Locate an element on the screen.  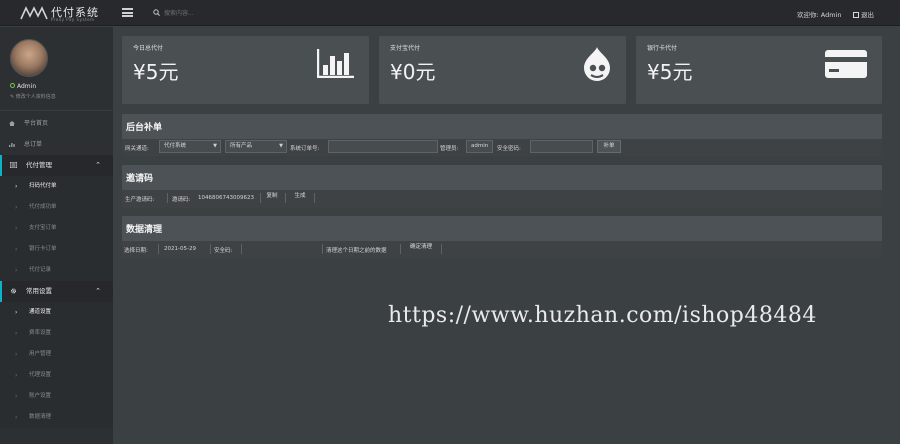
security-code-input is located at coordinates (282, 248).